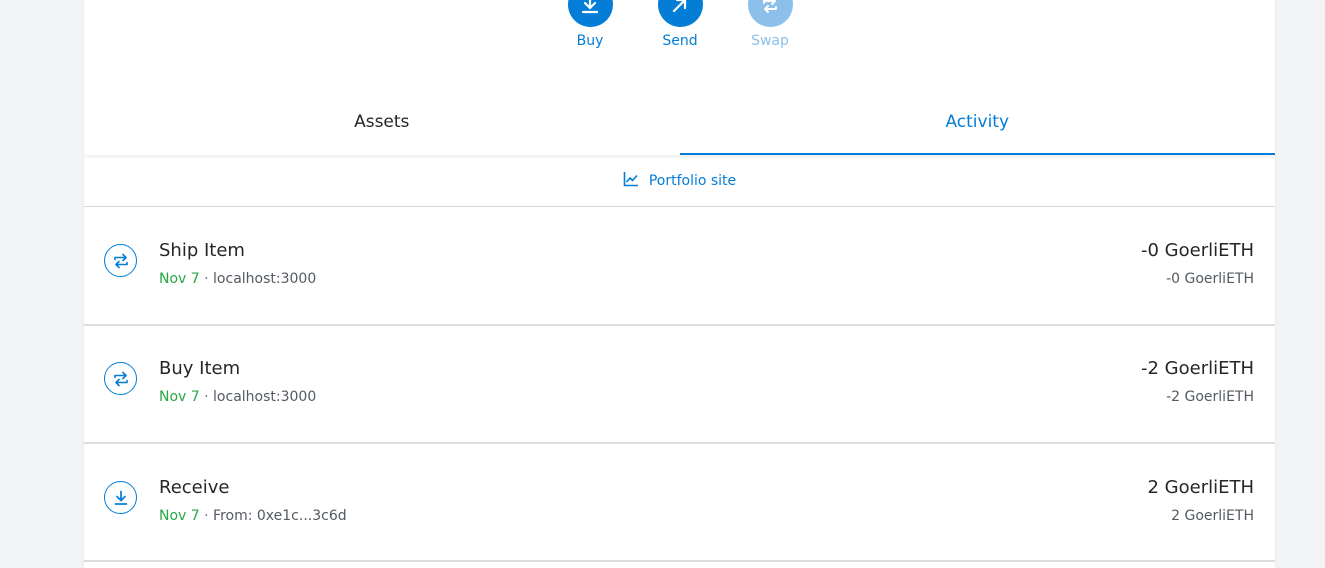  I want to click on chart-line-icon, so click(631, 181).